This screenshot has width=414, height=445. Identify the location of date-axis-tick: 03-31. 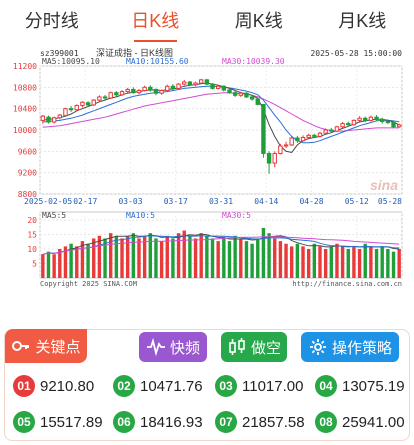
(221, 201).